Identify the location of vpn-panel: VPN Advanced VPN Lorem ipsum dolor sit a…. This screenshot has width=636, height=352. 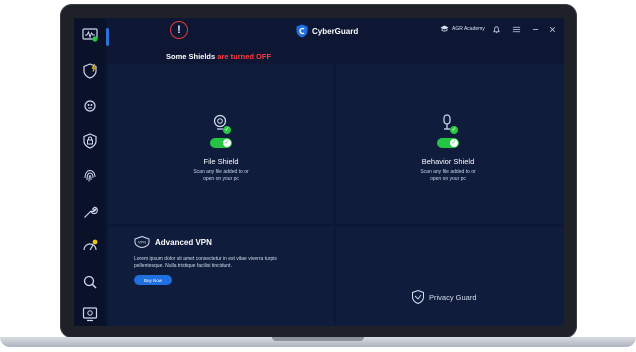
(221, 276).